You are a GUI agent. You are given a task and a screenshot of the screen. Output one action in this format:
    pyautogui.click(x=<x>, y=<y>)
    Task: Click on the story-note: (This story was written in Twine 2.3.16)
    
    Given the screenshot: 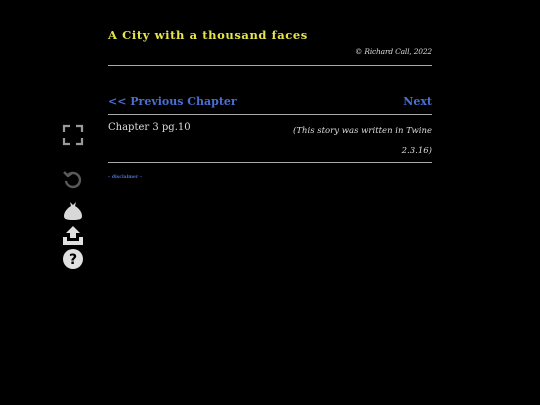 What is the action you would take?
    pyautogui.click(x=362, y=141)
    